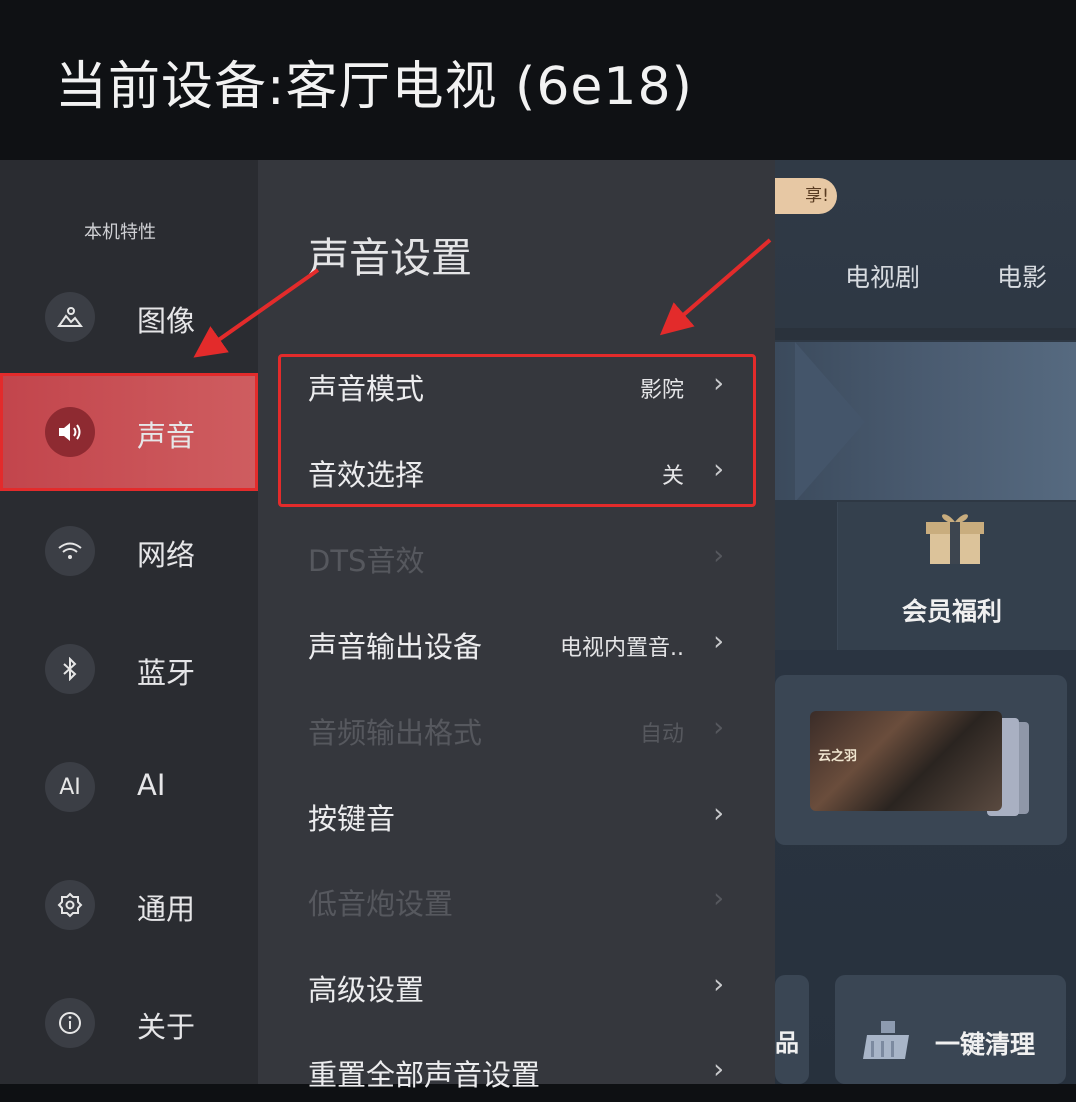 The width and height of the screenshot is (1076, 1102). What do you see at coordinates (256, 313) in the screenshot?
I see `annotation-arrow-to-sound` at bounding box center [256, 313].